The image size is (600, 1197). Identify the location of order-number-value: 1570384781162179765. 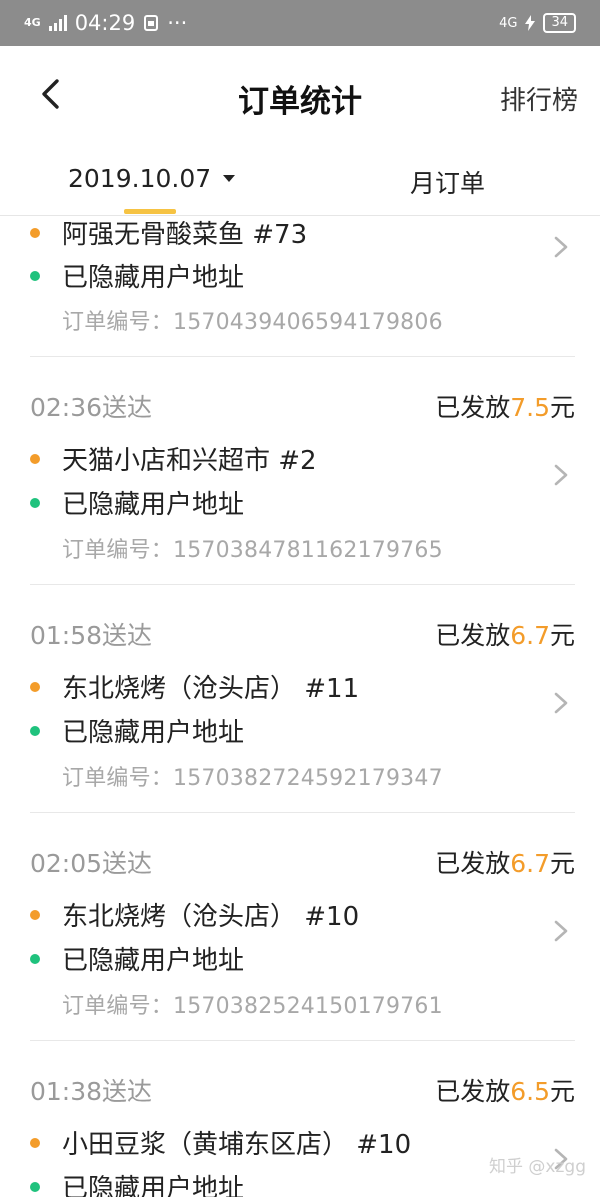
(308, 550).